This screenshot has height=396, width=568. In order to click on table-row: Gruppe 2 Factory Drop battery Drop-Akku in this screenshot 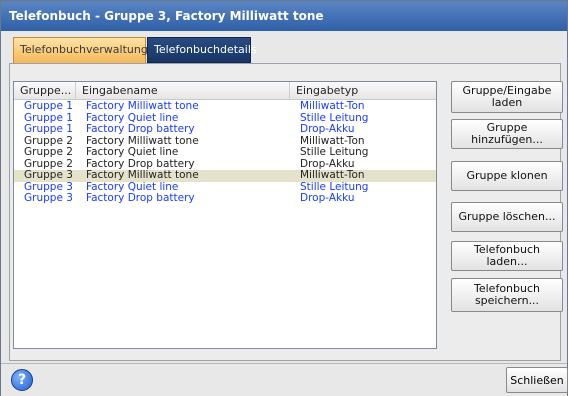, I will do `click(225, 164)`.